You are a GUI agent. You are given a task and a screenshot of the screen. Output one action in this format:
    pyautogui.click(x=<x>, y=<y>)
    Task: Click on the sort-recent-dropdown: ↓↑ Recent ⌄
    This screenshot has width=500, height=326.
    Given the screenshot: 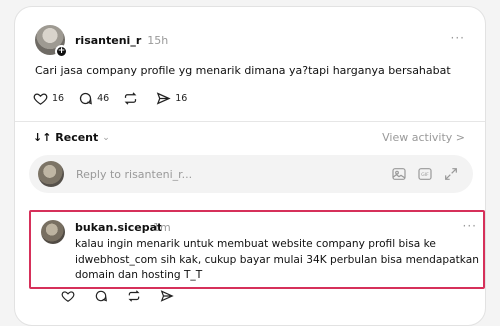 What is the action you would take?
    pyautogui.click(x=71, y=137)
    